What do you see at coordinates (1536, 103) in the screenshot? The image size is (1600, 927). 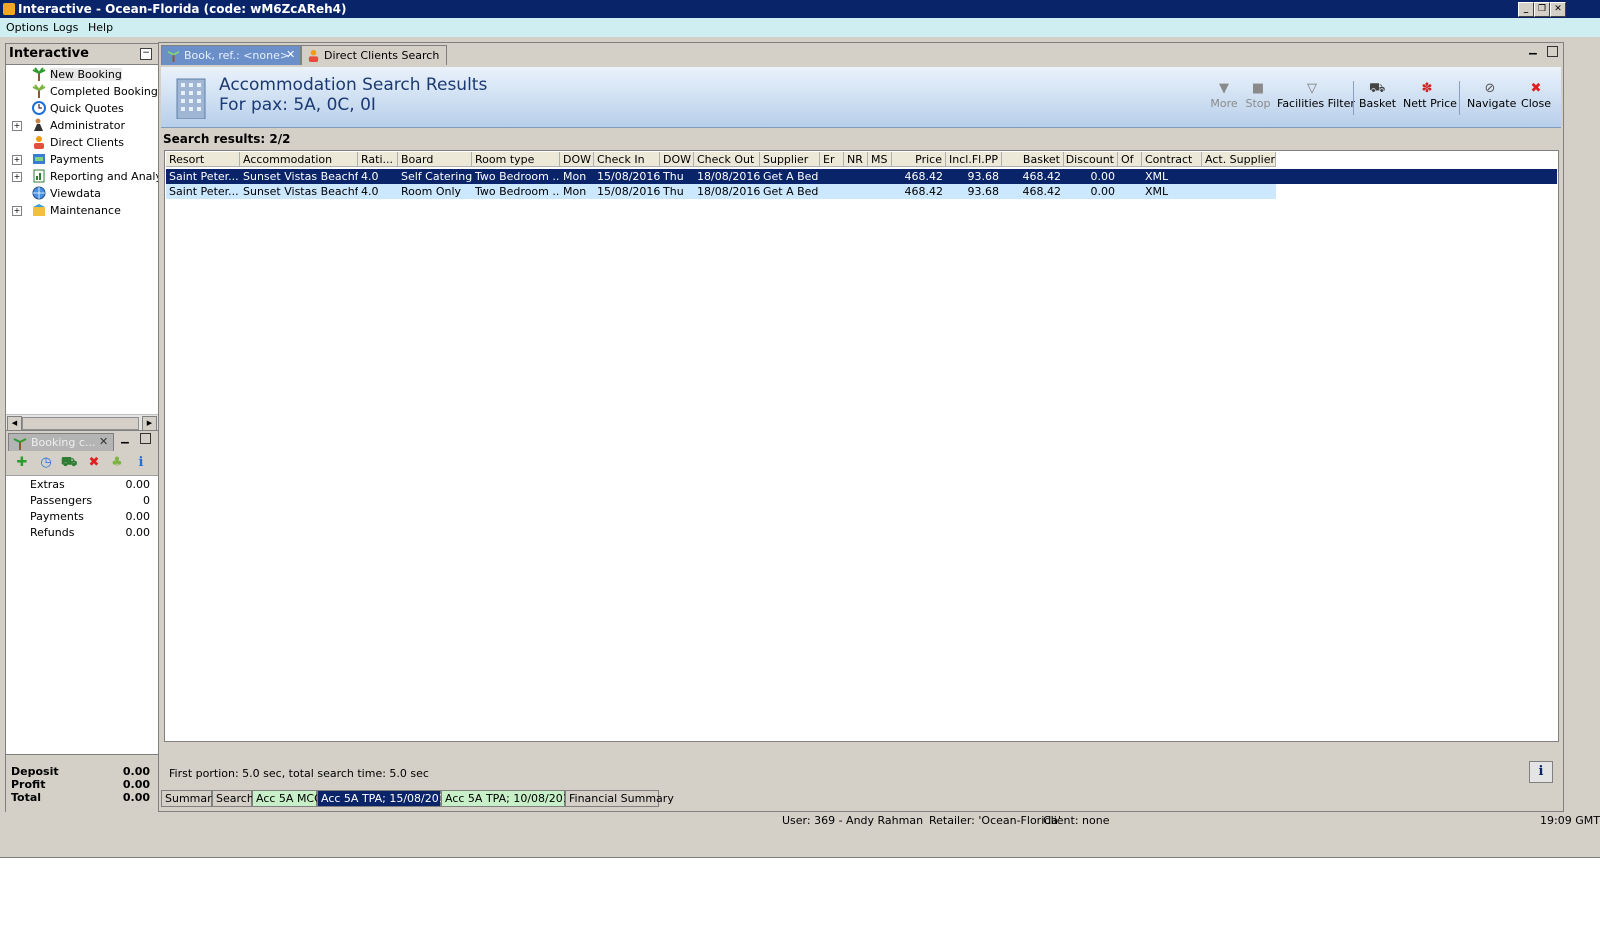 I see `close-button: ✖ Close` at bounding box center [1536, 103].